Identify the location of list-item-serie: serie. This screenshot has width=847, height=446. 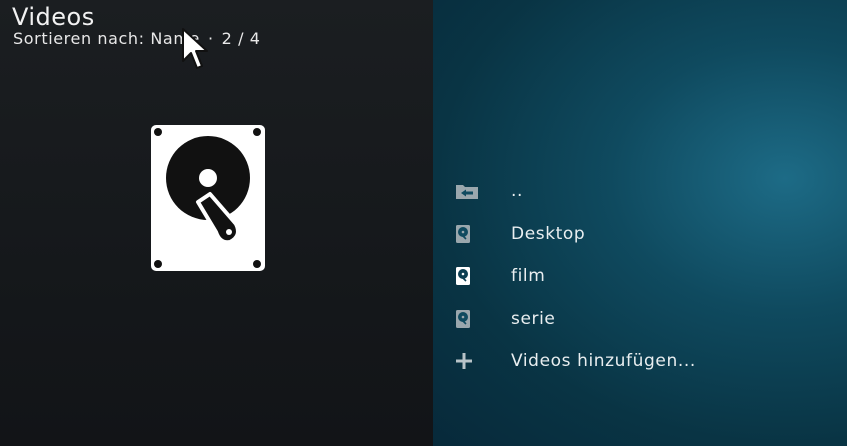
(640, 319).